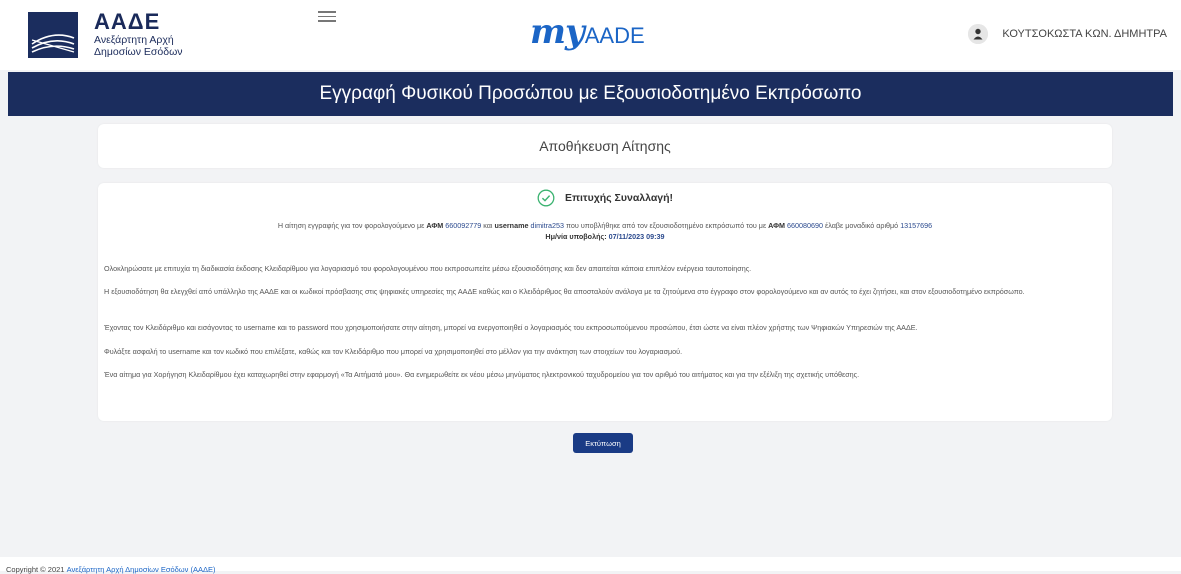 The height and width of the screenshot is (574, 1181). I want to click on save-card-title: Αποθήκευση Αίτησης, so click(605, 146).